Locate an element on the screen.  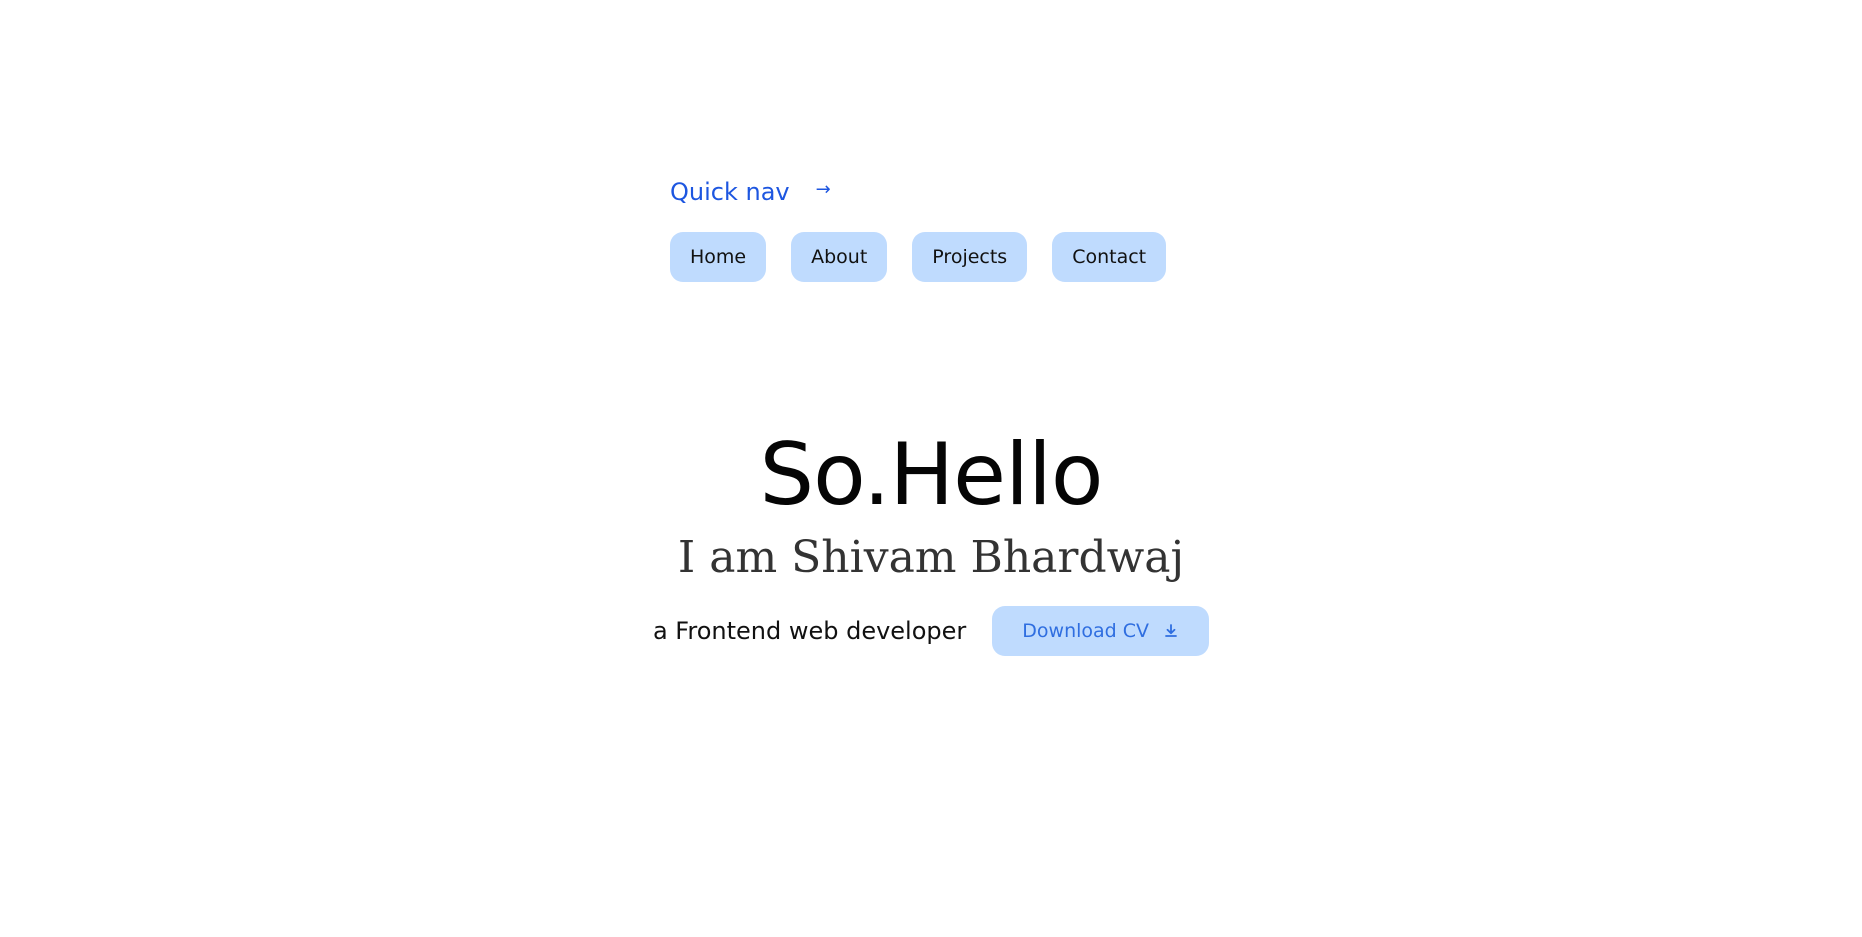
nav-about-button: About is located at coordinates (839, 257).